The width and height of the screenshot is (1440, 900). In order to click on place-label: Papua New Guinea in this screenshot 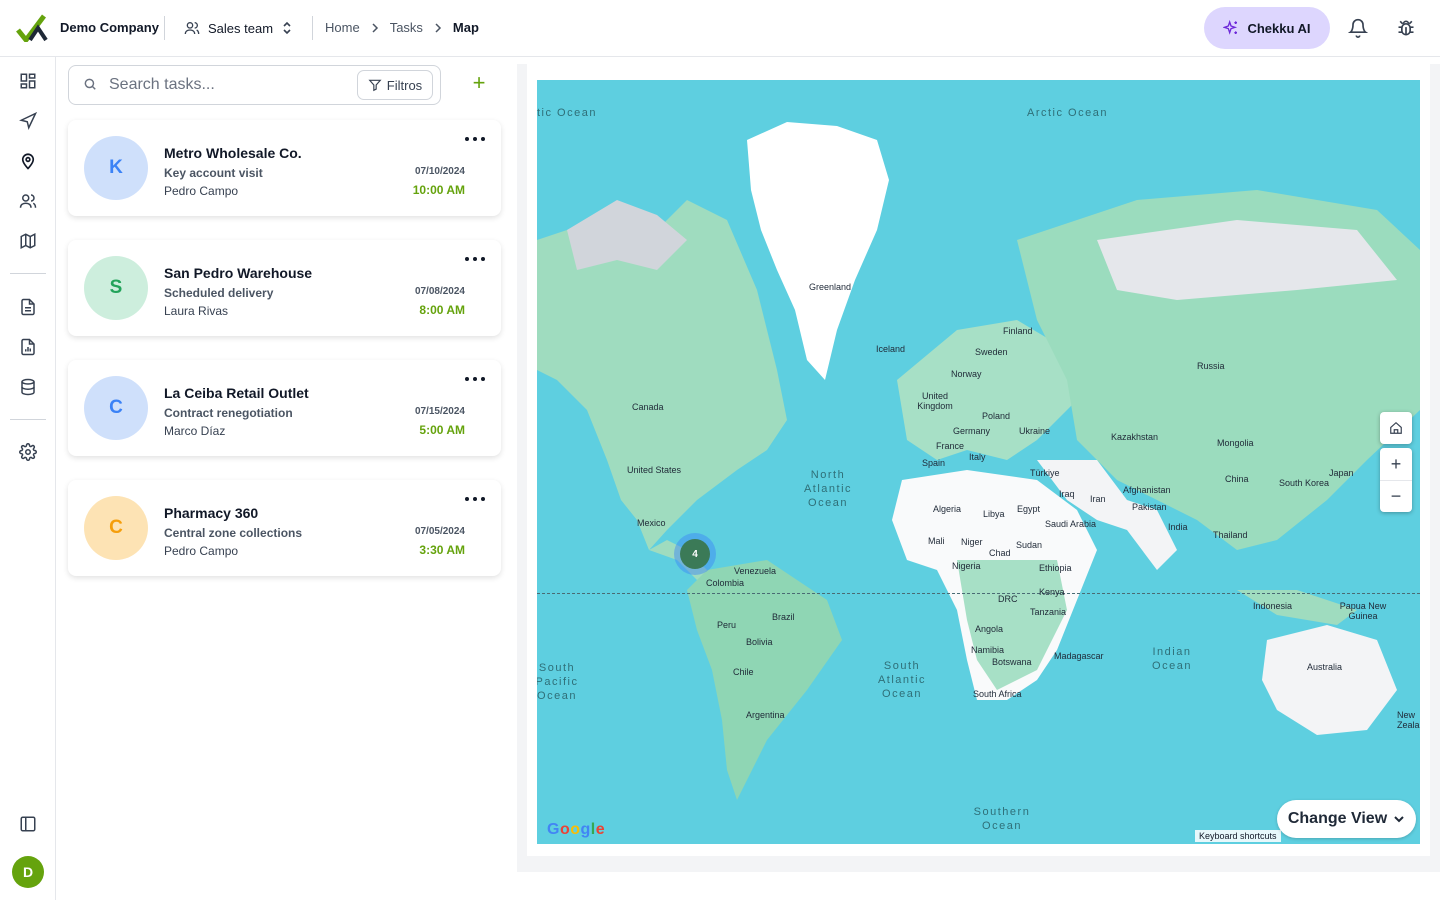, I will do `click(1363, 611)`.